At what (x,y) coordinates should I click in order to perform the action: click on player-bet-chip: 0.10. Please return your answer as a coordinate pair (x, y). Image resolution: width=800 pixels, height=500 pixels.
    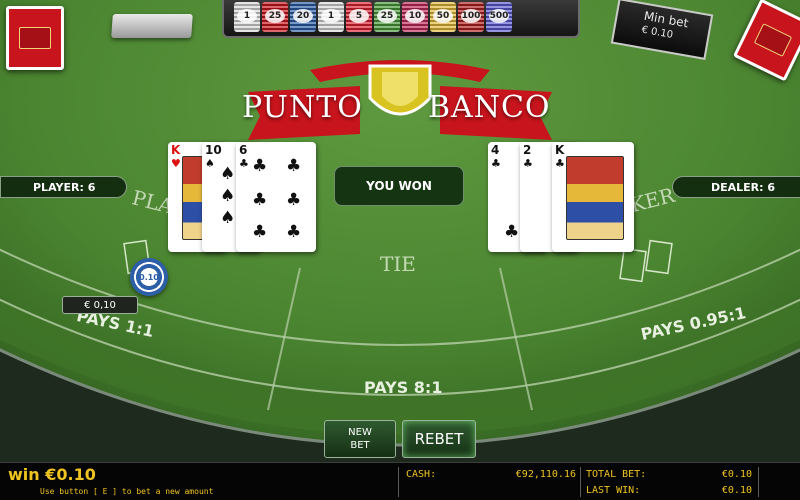
    Looking at the image, I should click on (149, 277).